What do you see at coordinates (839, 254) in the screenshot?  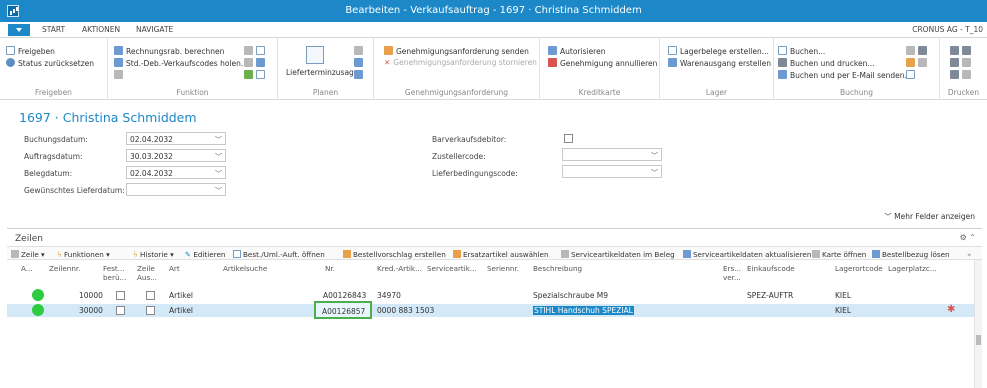 I see `toolbar-open-card: Karte öffnen` at bounding box center [839, 254].